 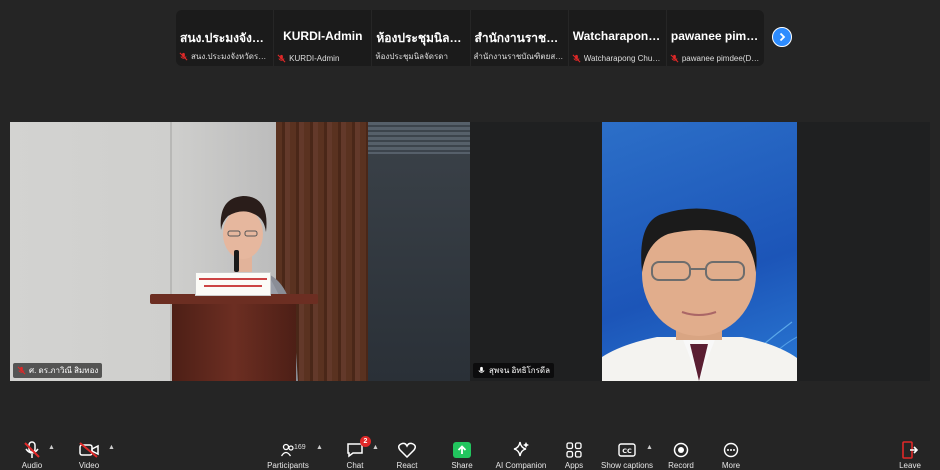 I want to click on svg-text: CC, so click(x=627, y=451).